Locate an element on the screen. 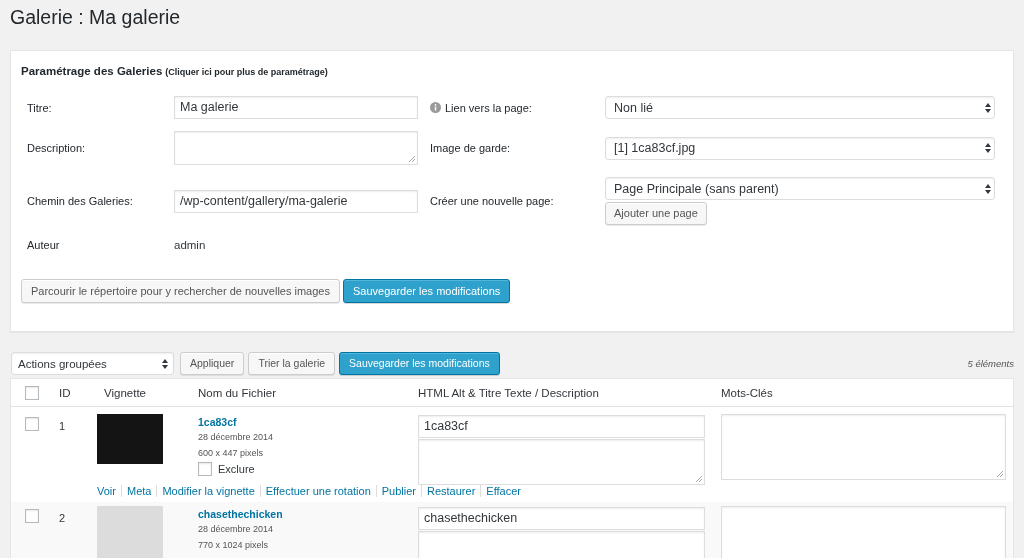  panel-title: Paramétrage des Galeries is located at coordinates (92, 71).